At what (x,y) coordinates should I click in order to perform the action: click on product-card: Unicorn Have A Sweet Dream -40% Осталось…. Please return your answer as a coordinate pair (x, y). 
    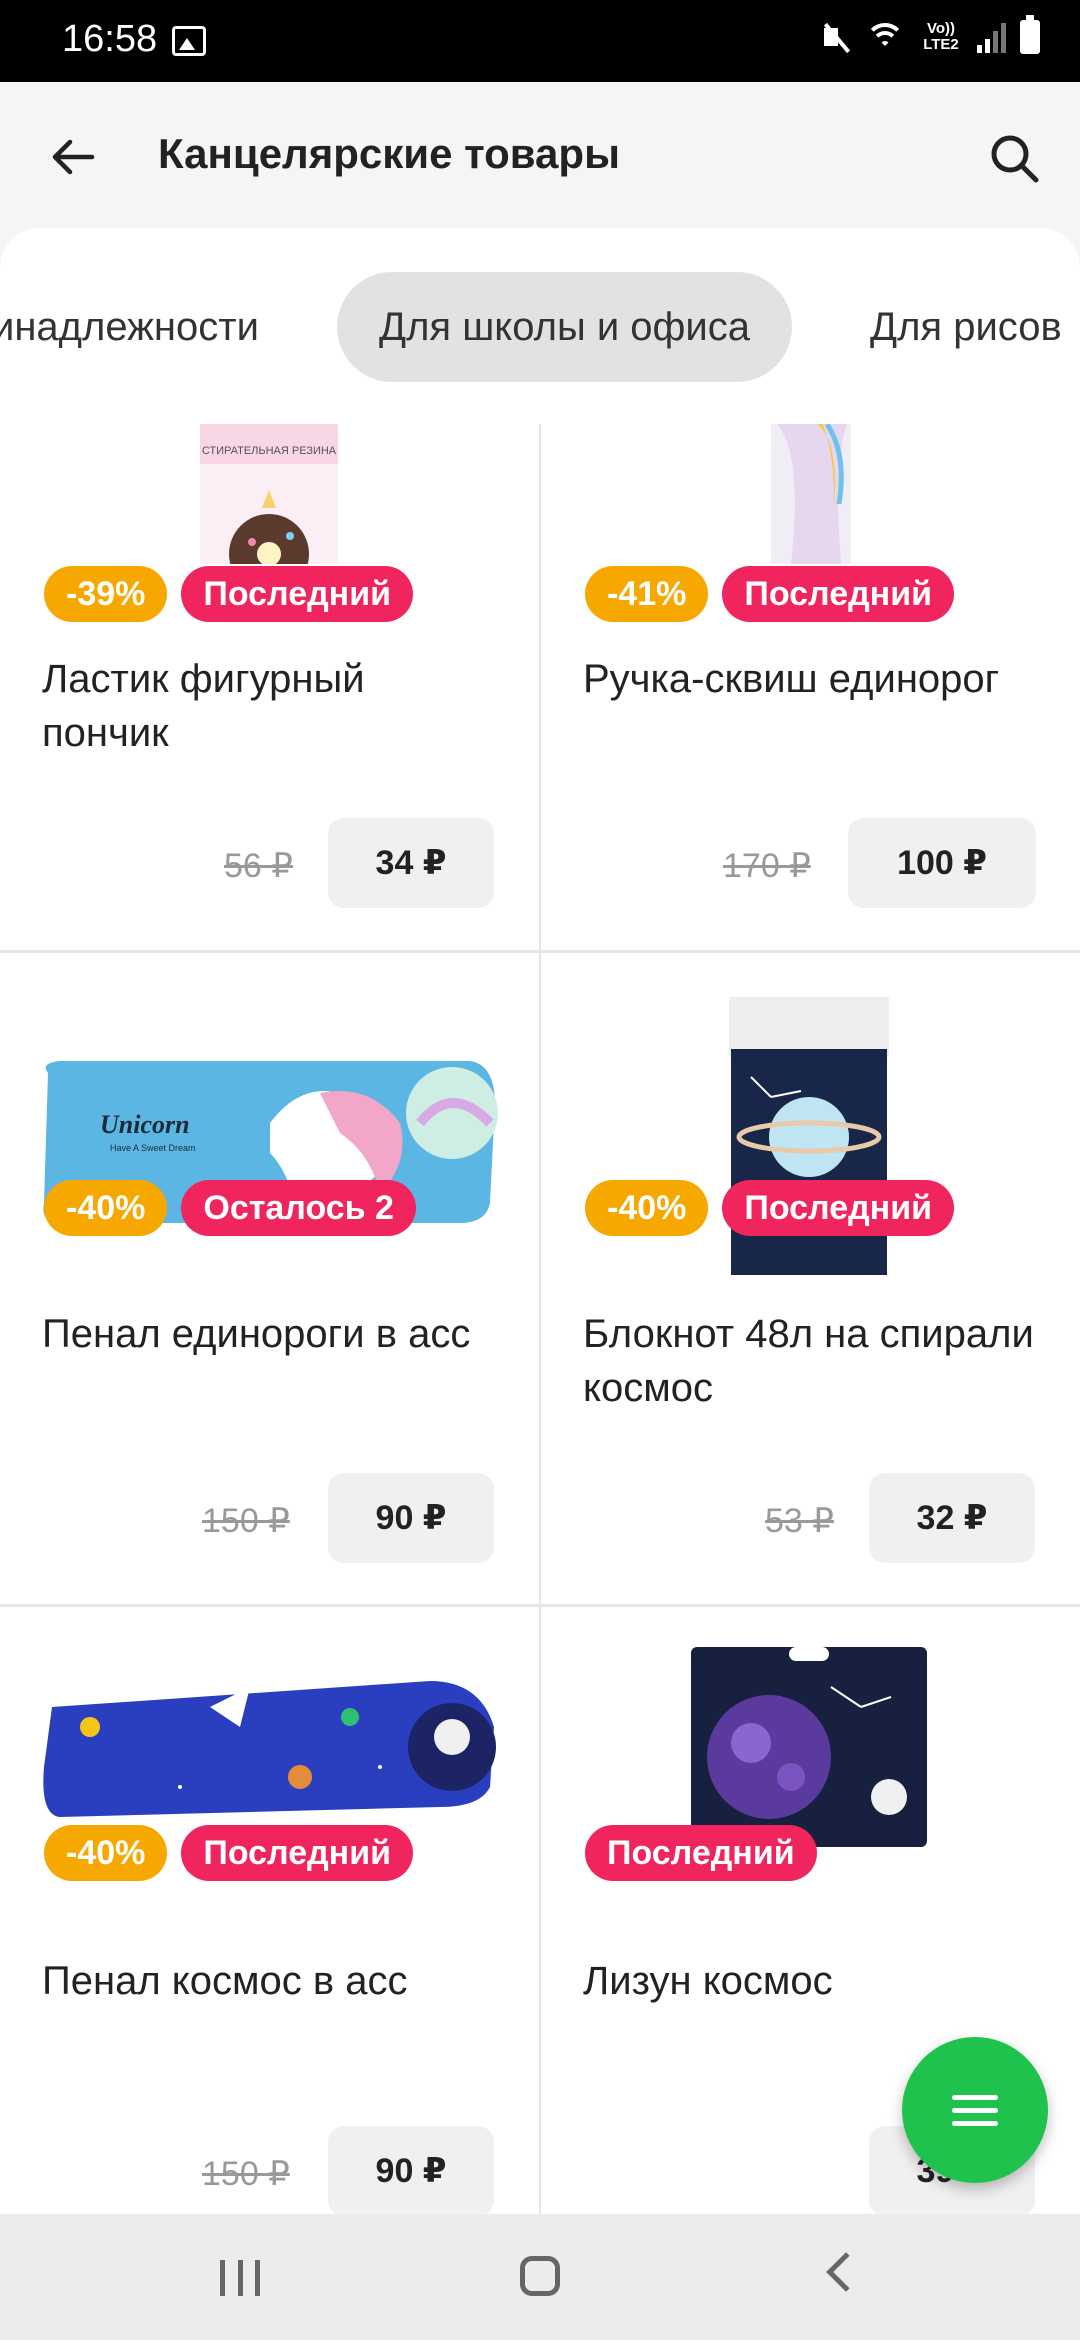
    Looking at the image, I should click on (269, 1278).